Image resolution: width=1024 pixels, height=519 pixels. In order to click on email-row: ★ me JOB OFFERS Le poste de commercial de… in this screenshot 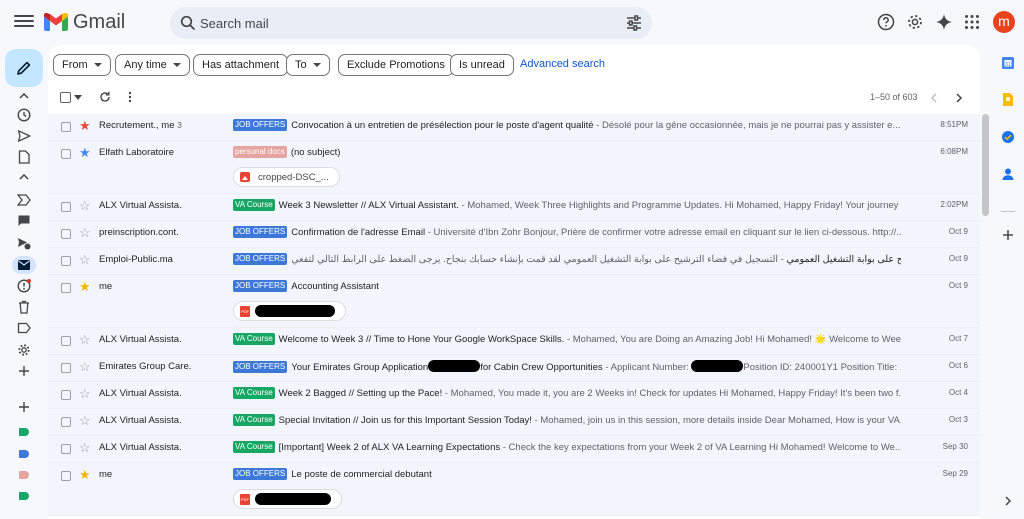, I will do `click(514, 489)`.